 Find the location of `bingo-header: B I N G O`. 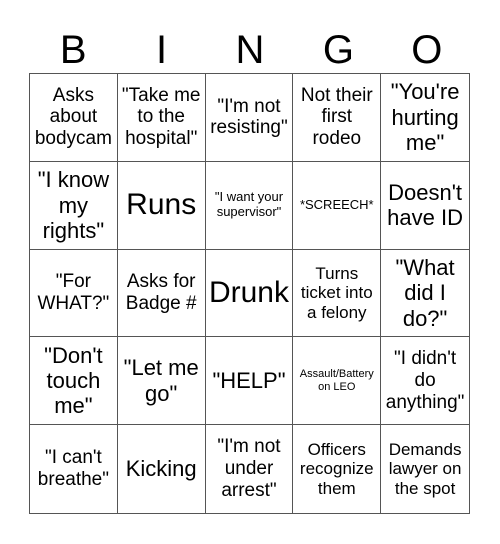

bingo-header: B I N G O is located at coordinates (250, 50).